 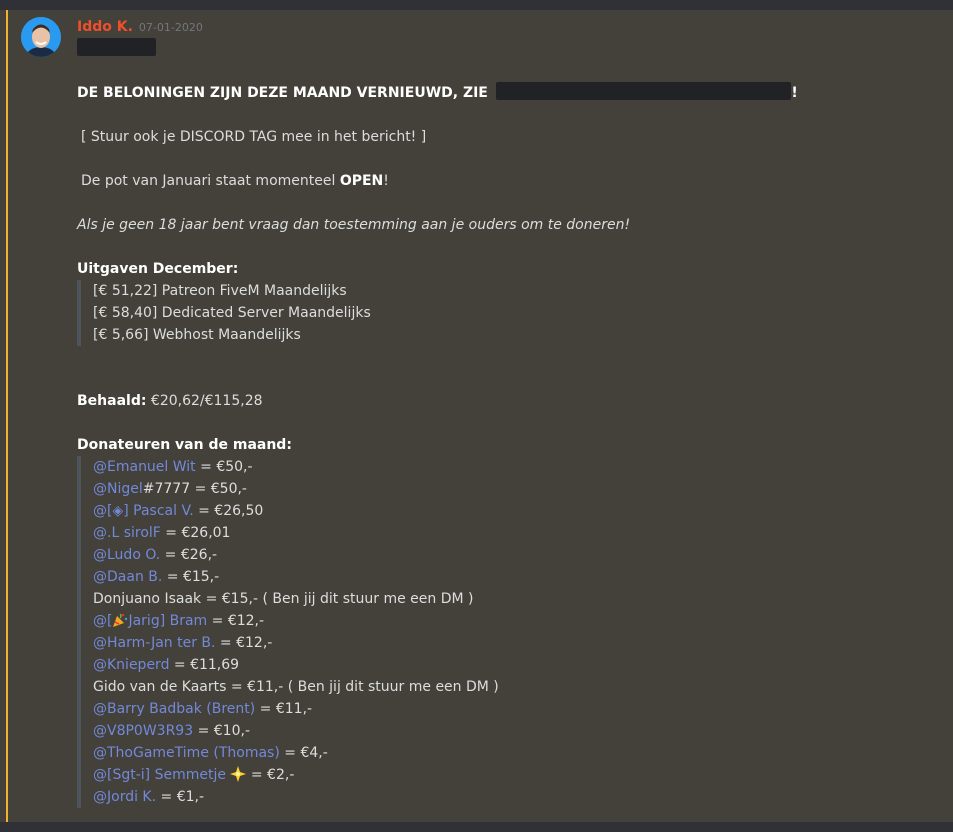 I want to click on user-mention: @Nigel, so click(x=118, y=489).